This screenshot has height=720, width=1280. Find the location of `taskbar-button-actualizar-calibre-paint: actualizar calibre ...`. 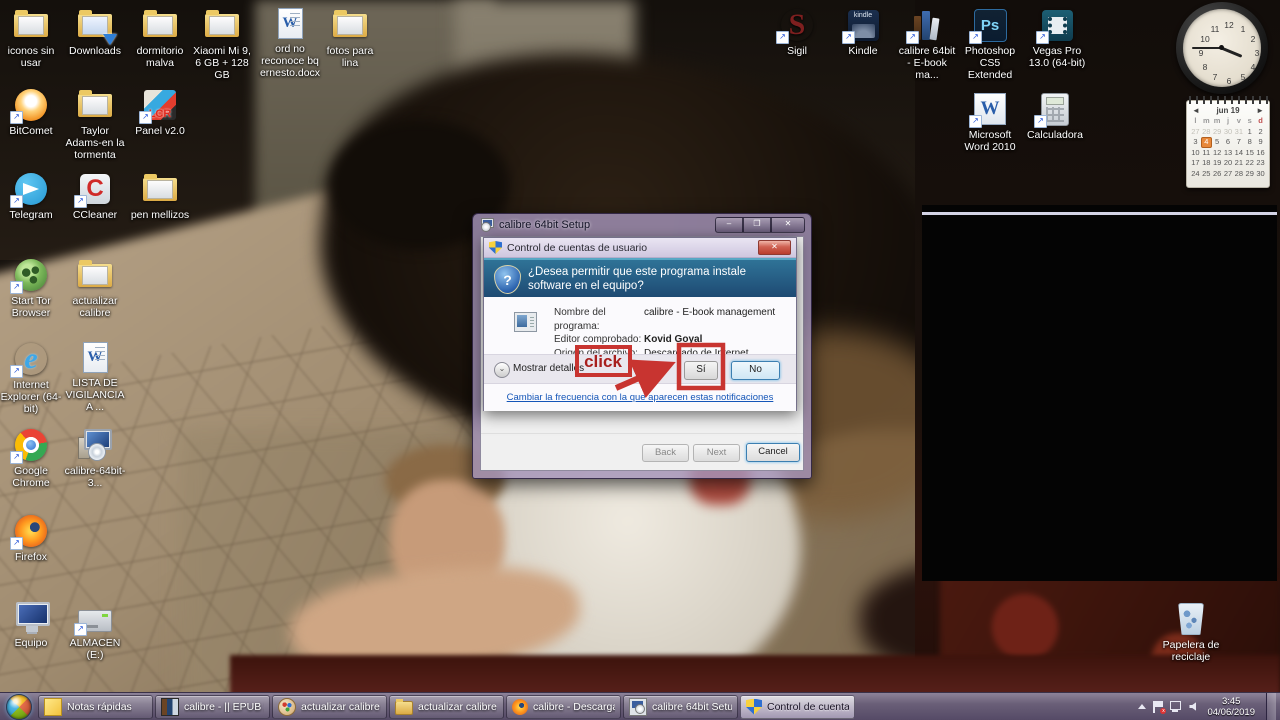

taskbar-button-actualizar-calibre-paint: actualizar calibre ... is located at coordinates (329, 706).